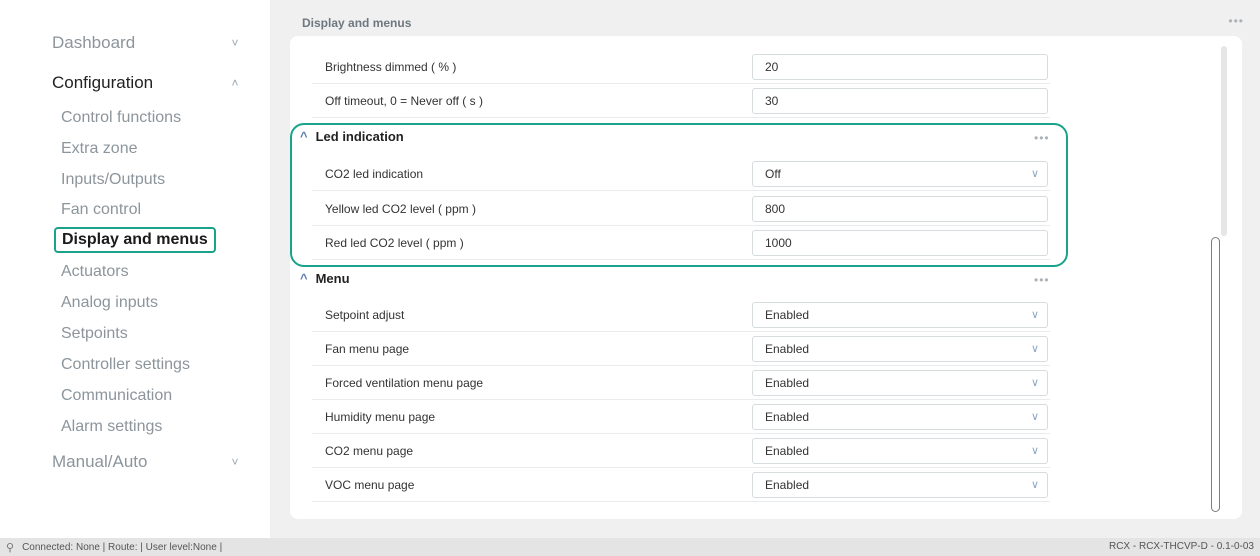  I want to click on nav-group-manual-auto: Manual/Auto ˅, so click(147, 462).